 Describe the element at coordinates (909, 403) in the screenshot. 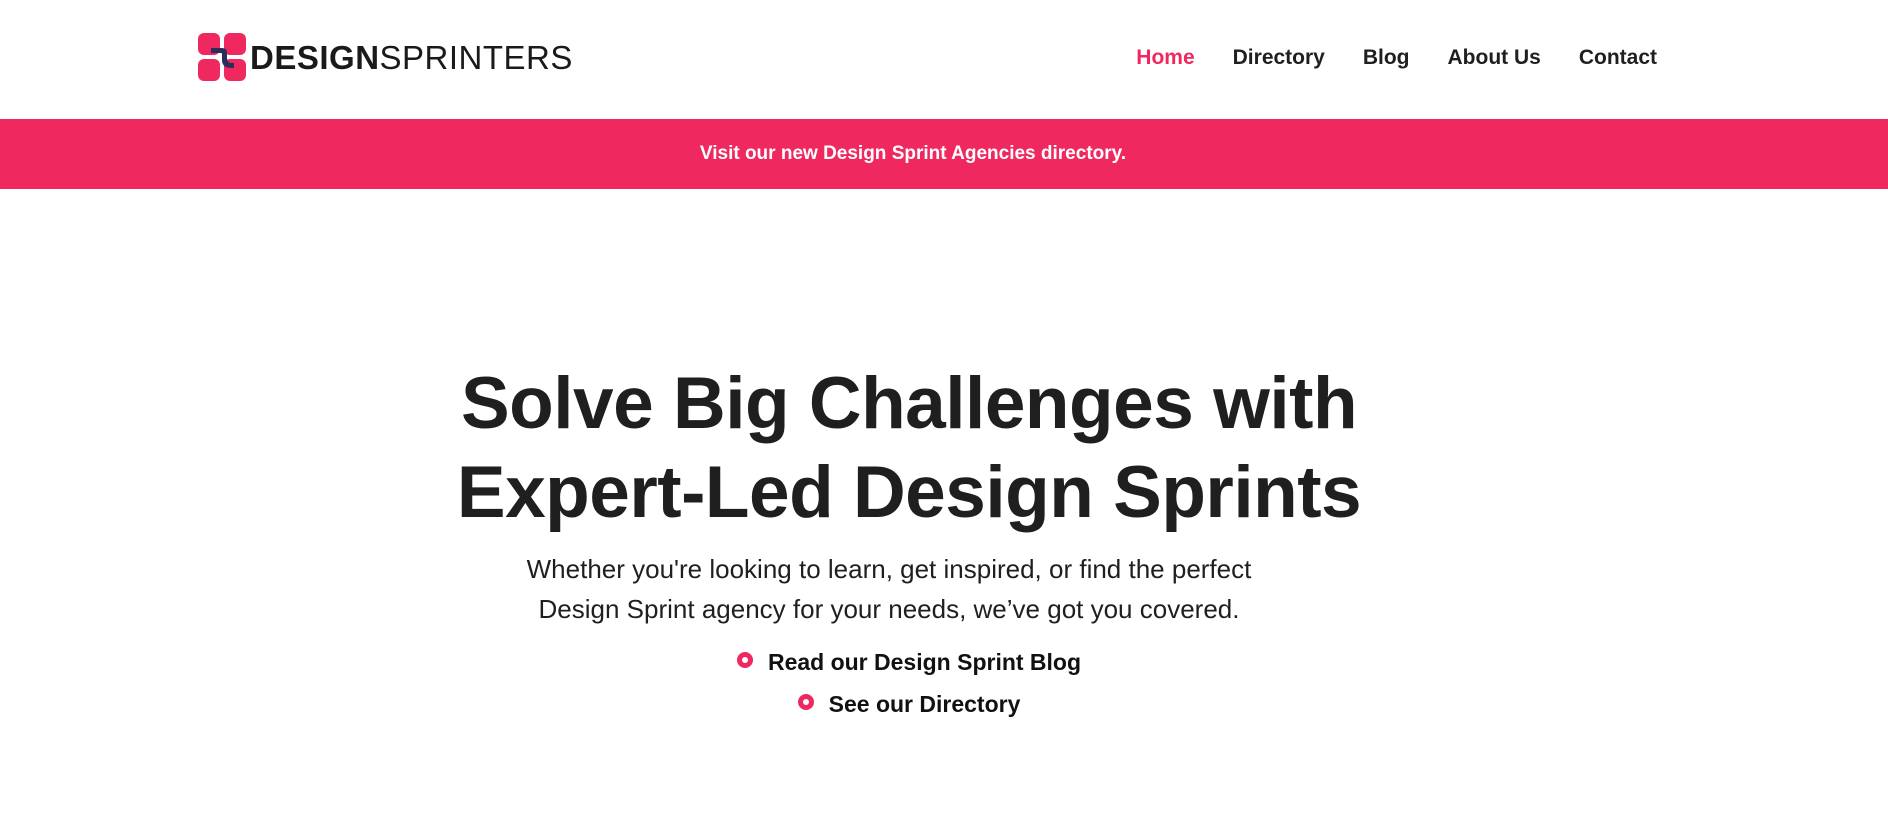

I see `hero-title-line-1: Solve Big Challenges with` at that location.